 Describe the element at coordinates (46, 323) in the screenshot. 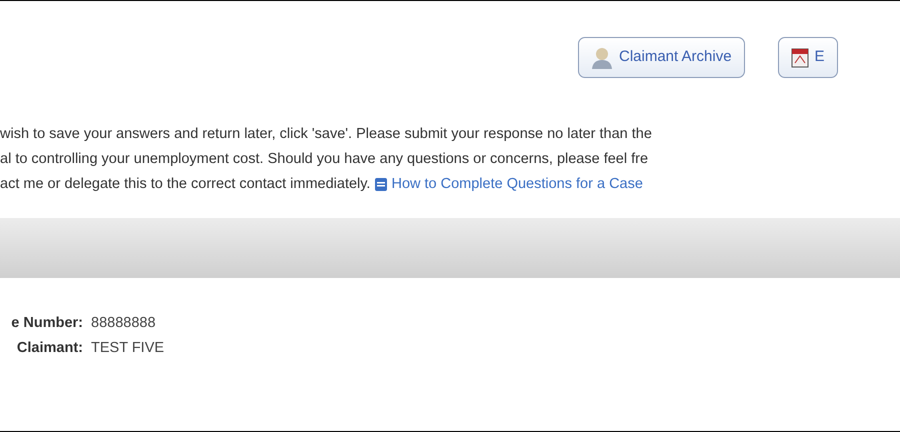

I see `field-label: e Number:` at that location.